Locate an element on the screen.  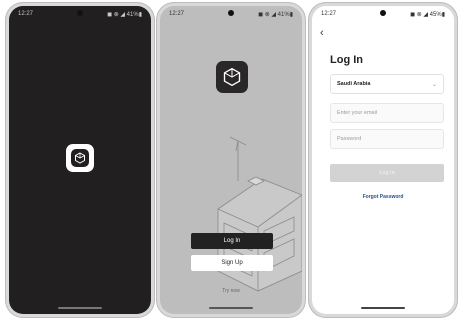
try-now-link: Try now is located at coordinates (231, 291).